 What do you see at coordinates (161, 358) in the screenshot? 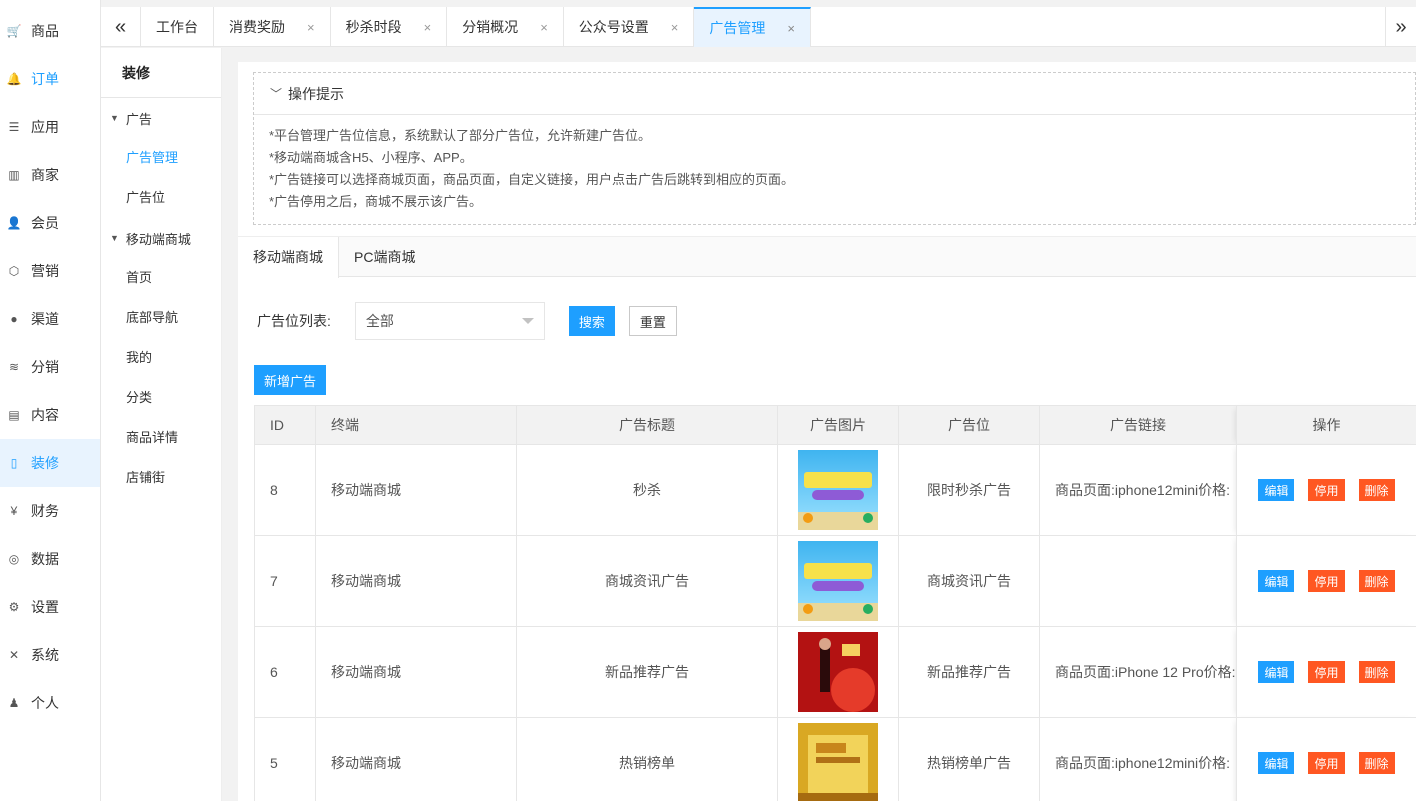
I see `subnav-item: 我的` at bounding box center [161, 358].